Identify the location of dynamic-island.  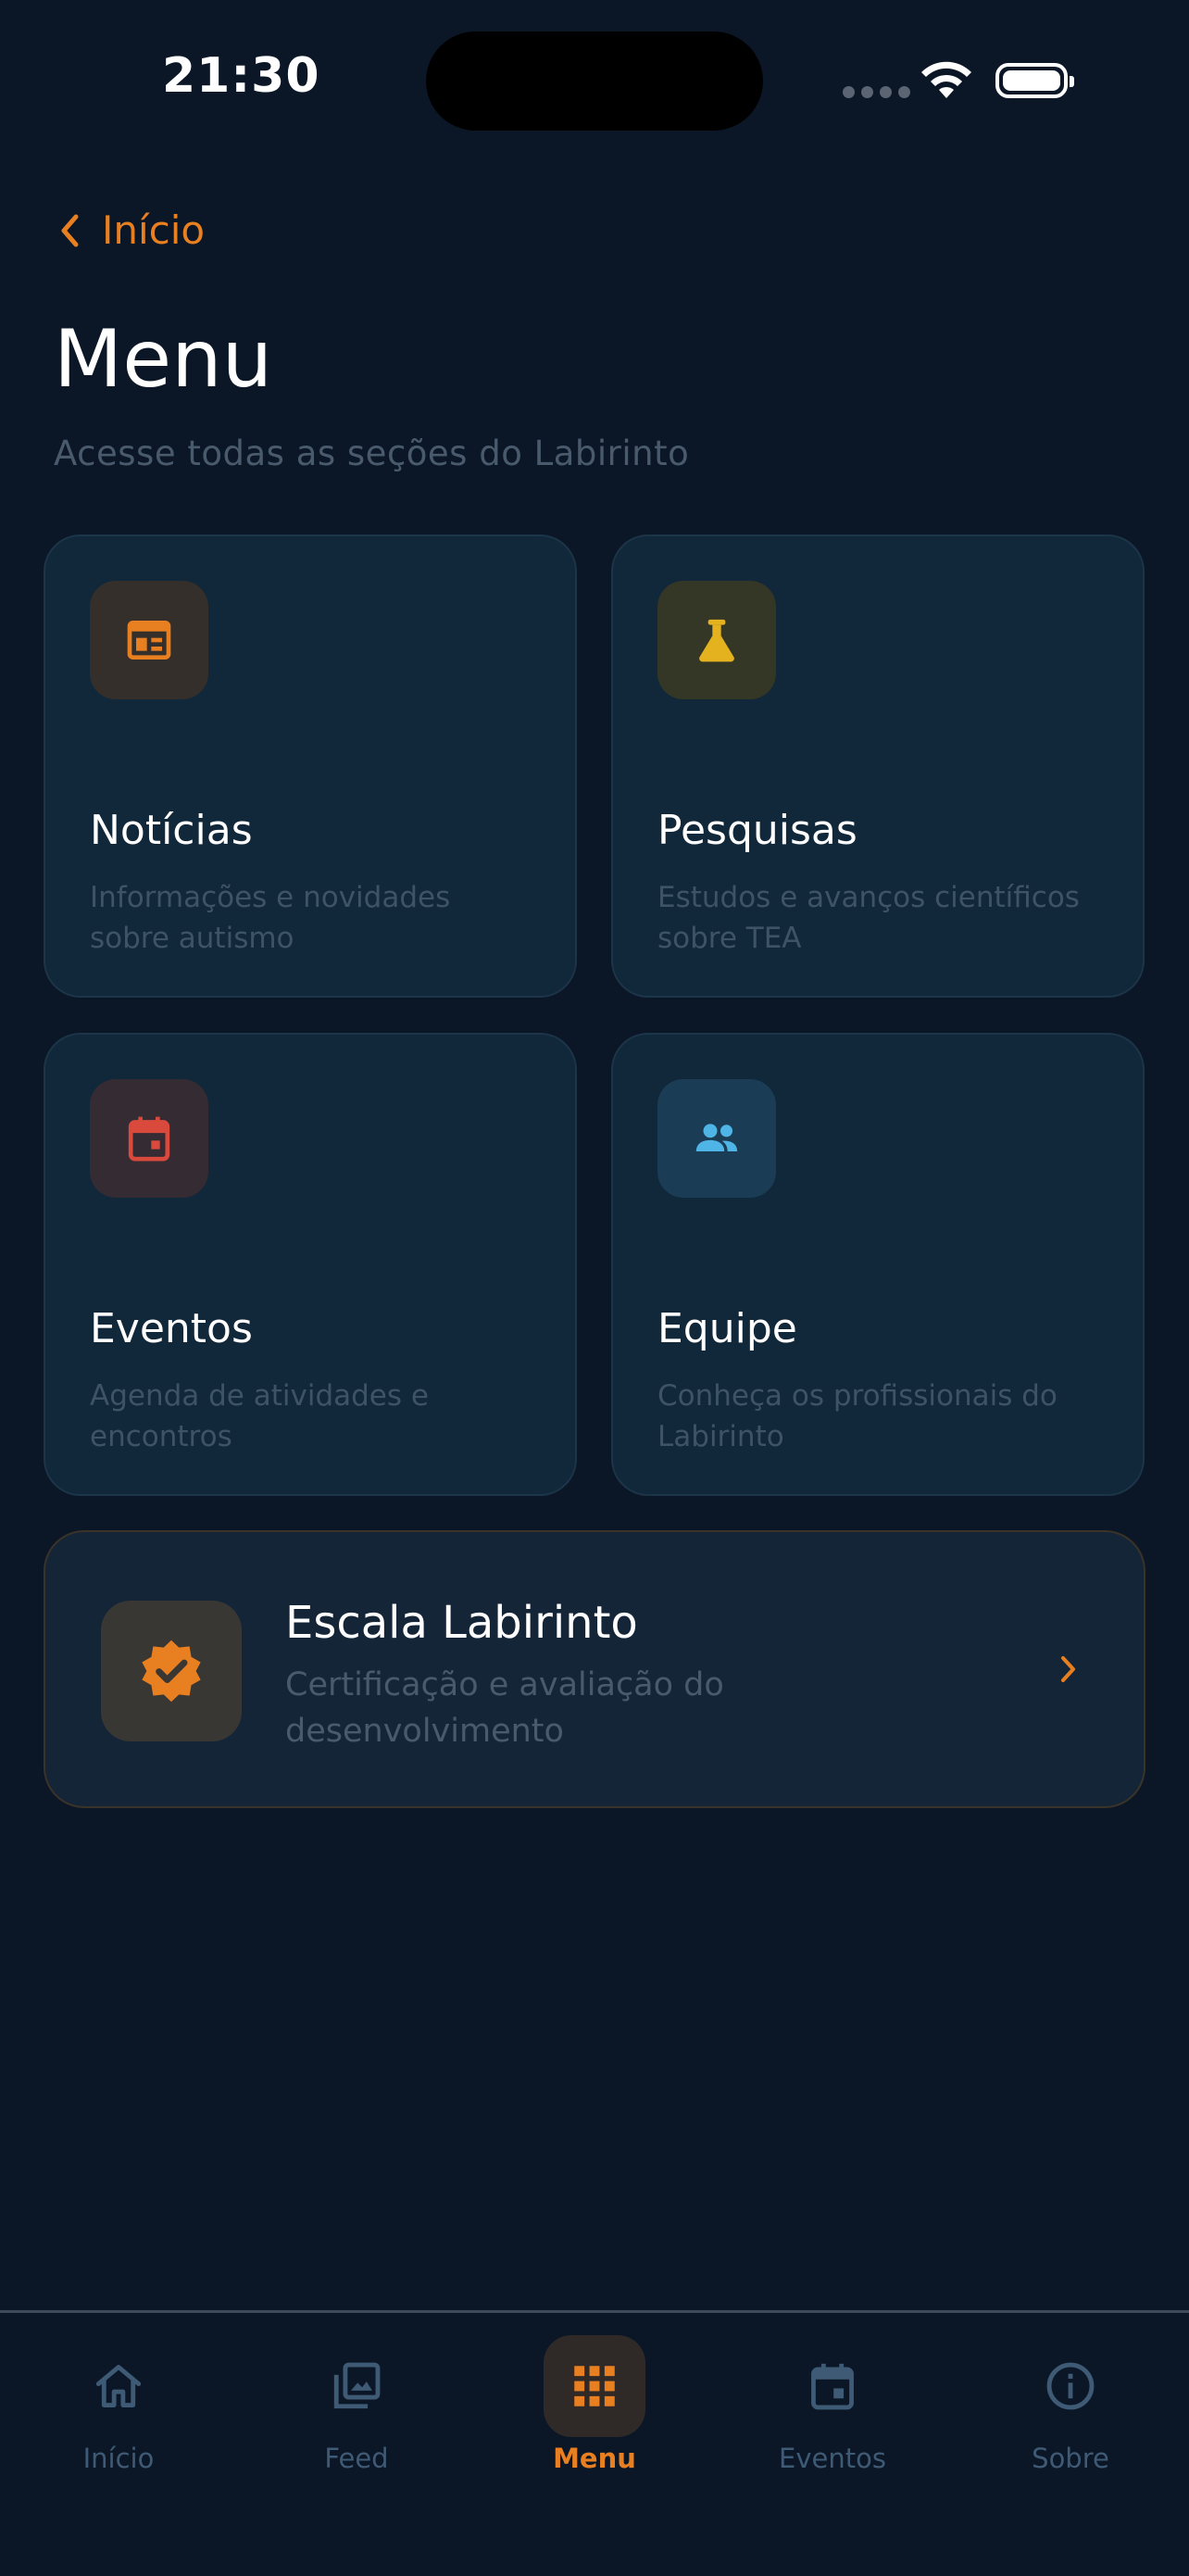
(594, 81).